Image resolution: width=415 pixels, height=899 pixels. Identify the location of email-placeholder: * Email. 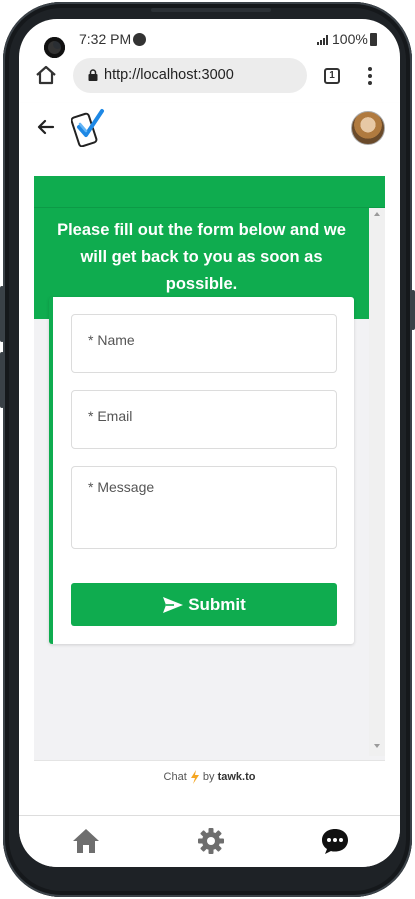
(110, 416).